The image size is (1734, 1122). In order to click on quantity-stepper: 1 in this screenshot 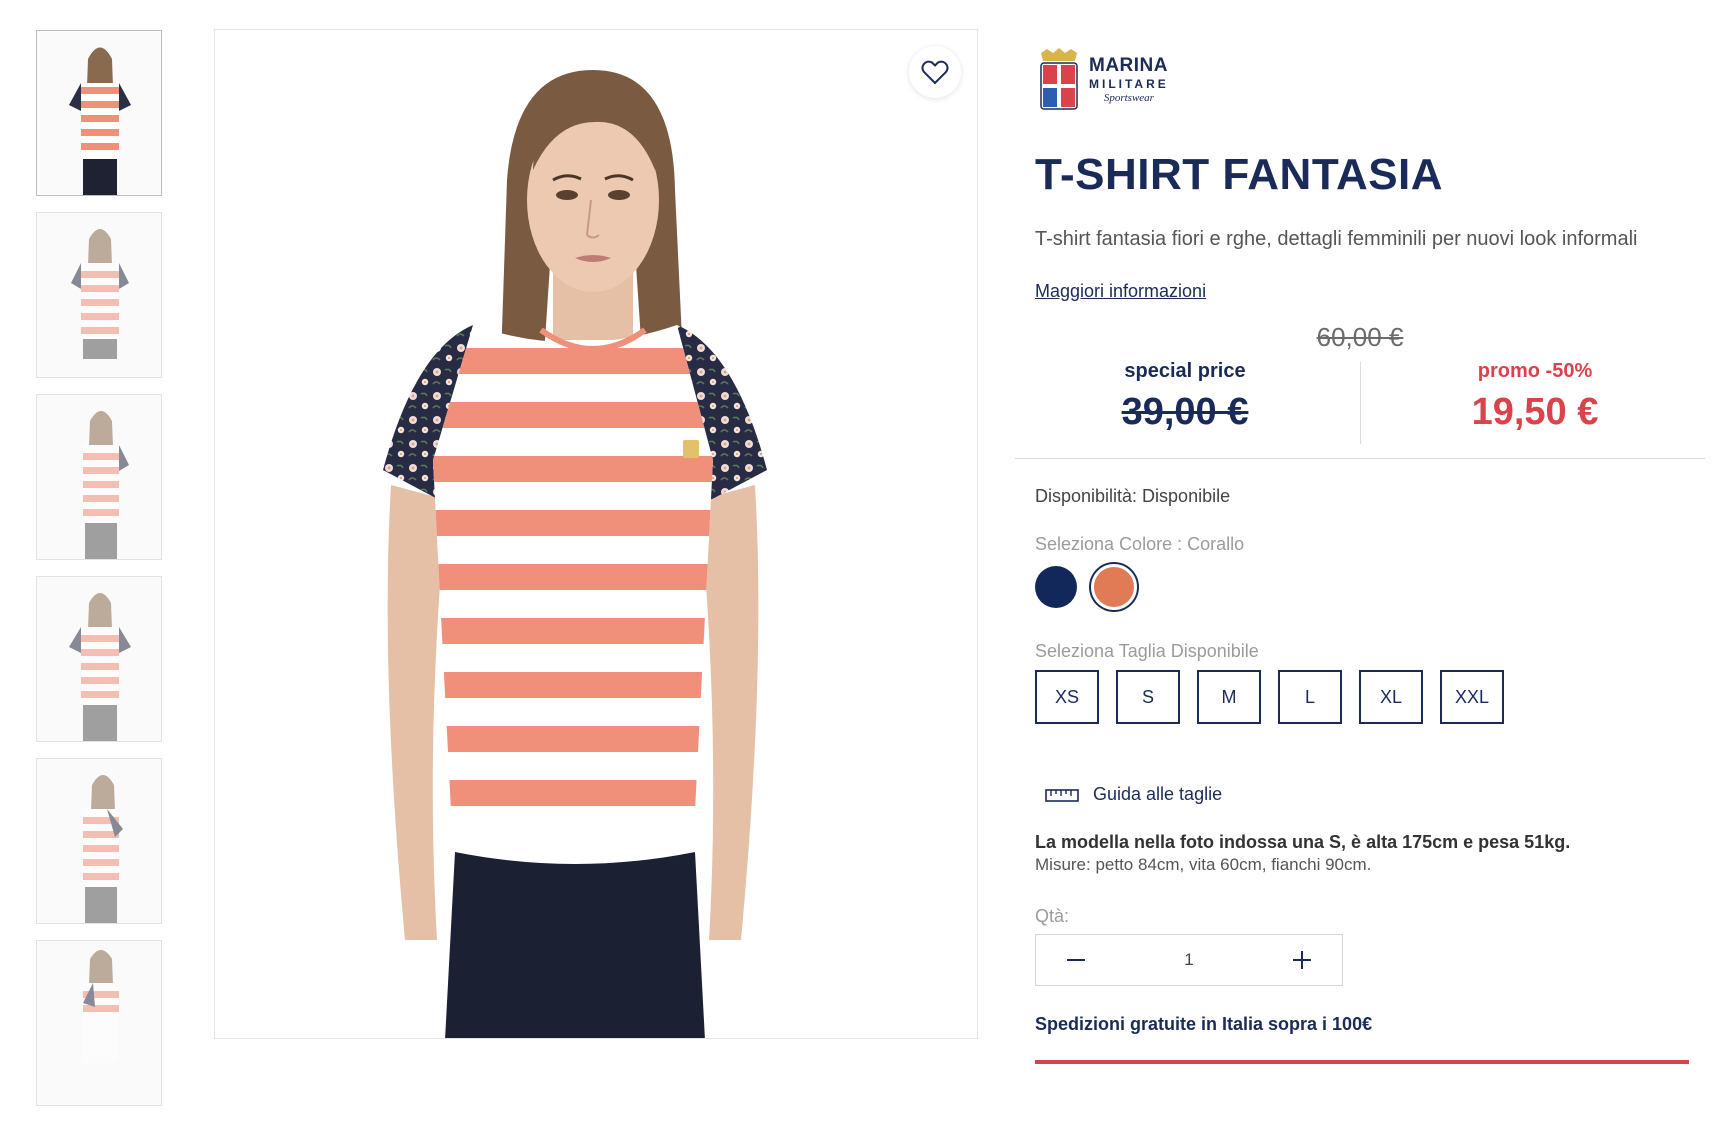, I will do `click(1189, 960)`.